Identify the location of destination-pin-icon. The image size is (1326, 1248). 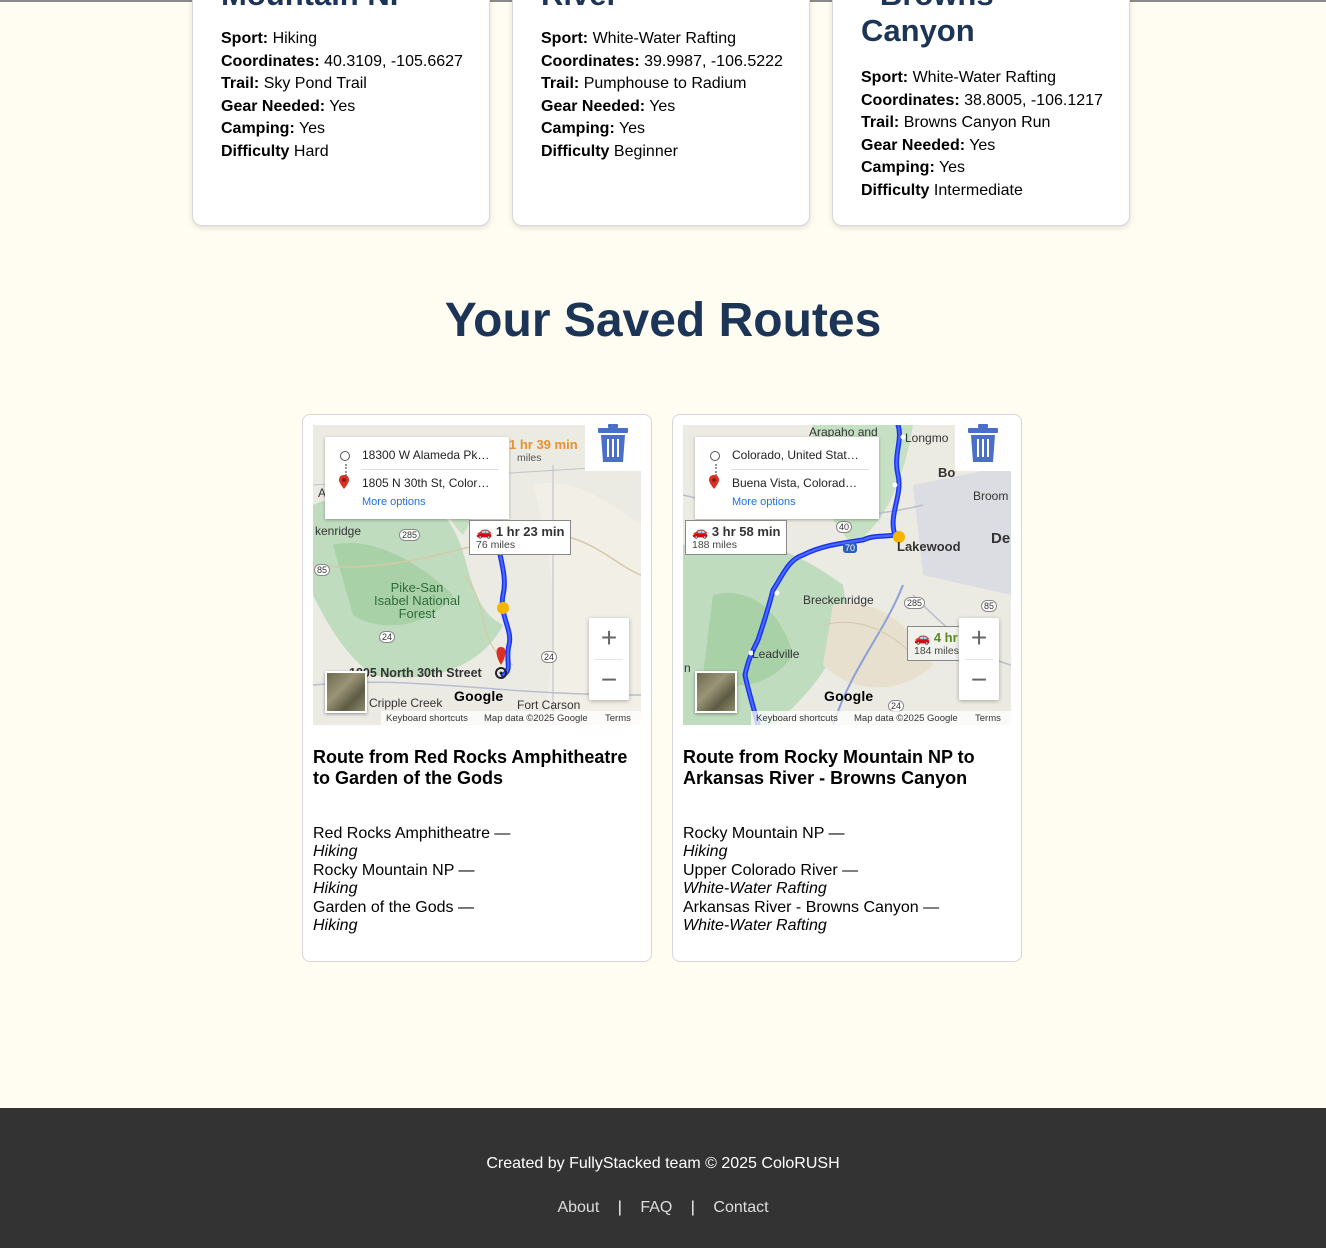
(714, 482).